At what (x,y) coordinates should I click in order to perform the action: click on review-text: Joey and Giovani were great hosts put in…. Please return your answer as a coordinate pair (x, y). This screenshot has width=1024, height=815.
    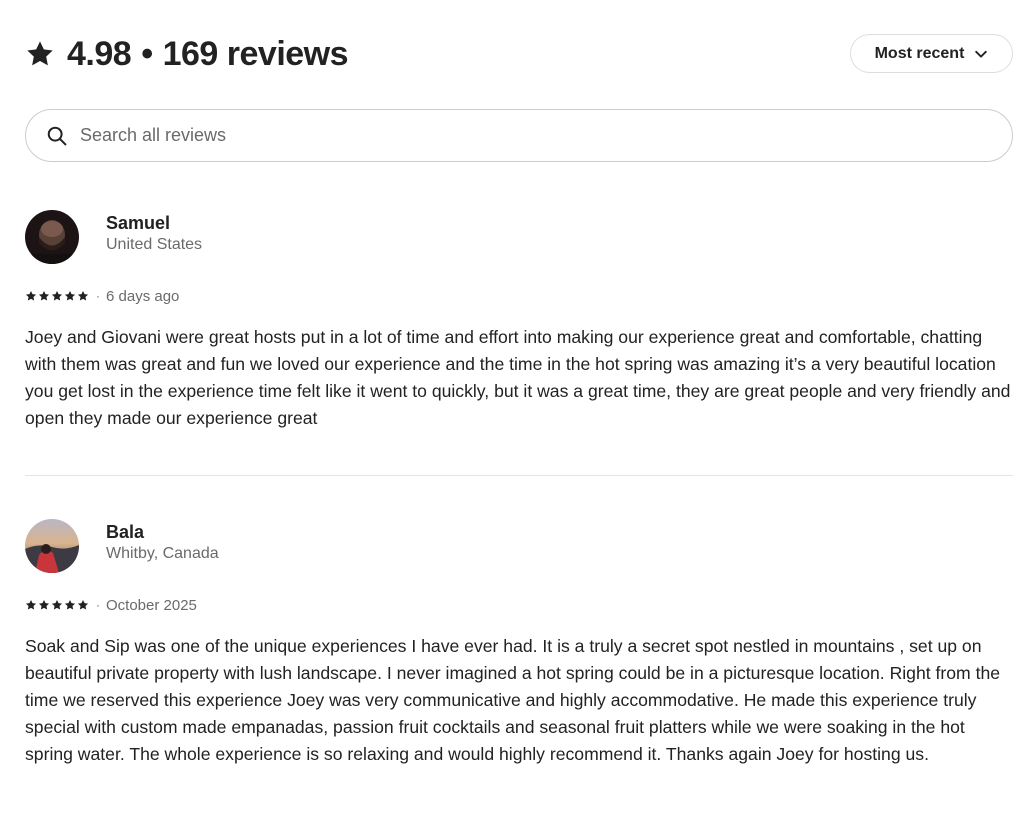
    Looking at the image, I should click on (518, 377).